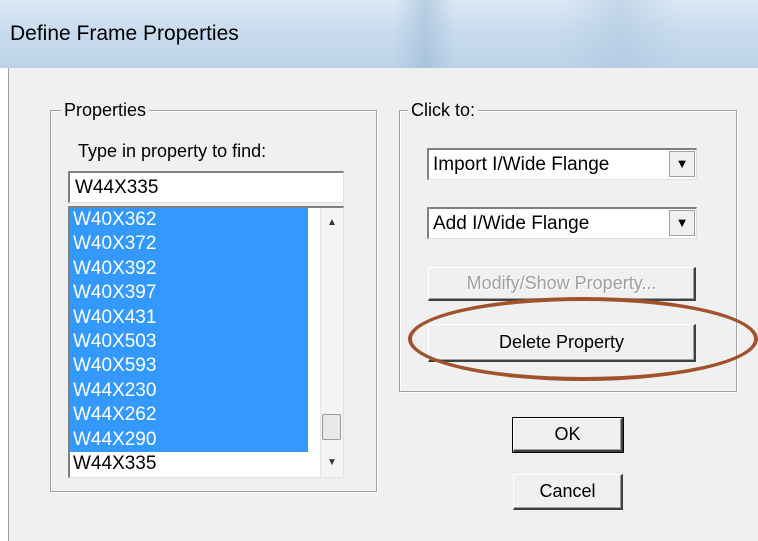 The width and height of the screenshot is (758, 541). Describe the element at coordinates (189, 269) in the screenshot. I see `property-list-item: W40X392` at that location.